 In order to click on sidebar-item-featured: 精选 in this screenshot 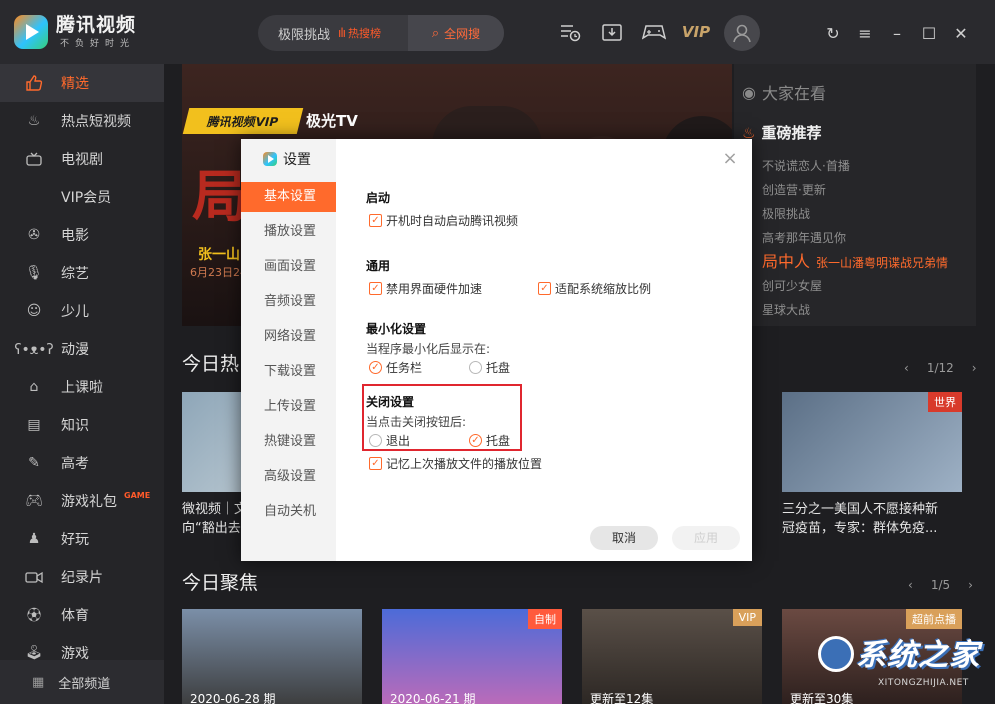, I will do `click(82, 83)`.